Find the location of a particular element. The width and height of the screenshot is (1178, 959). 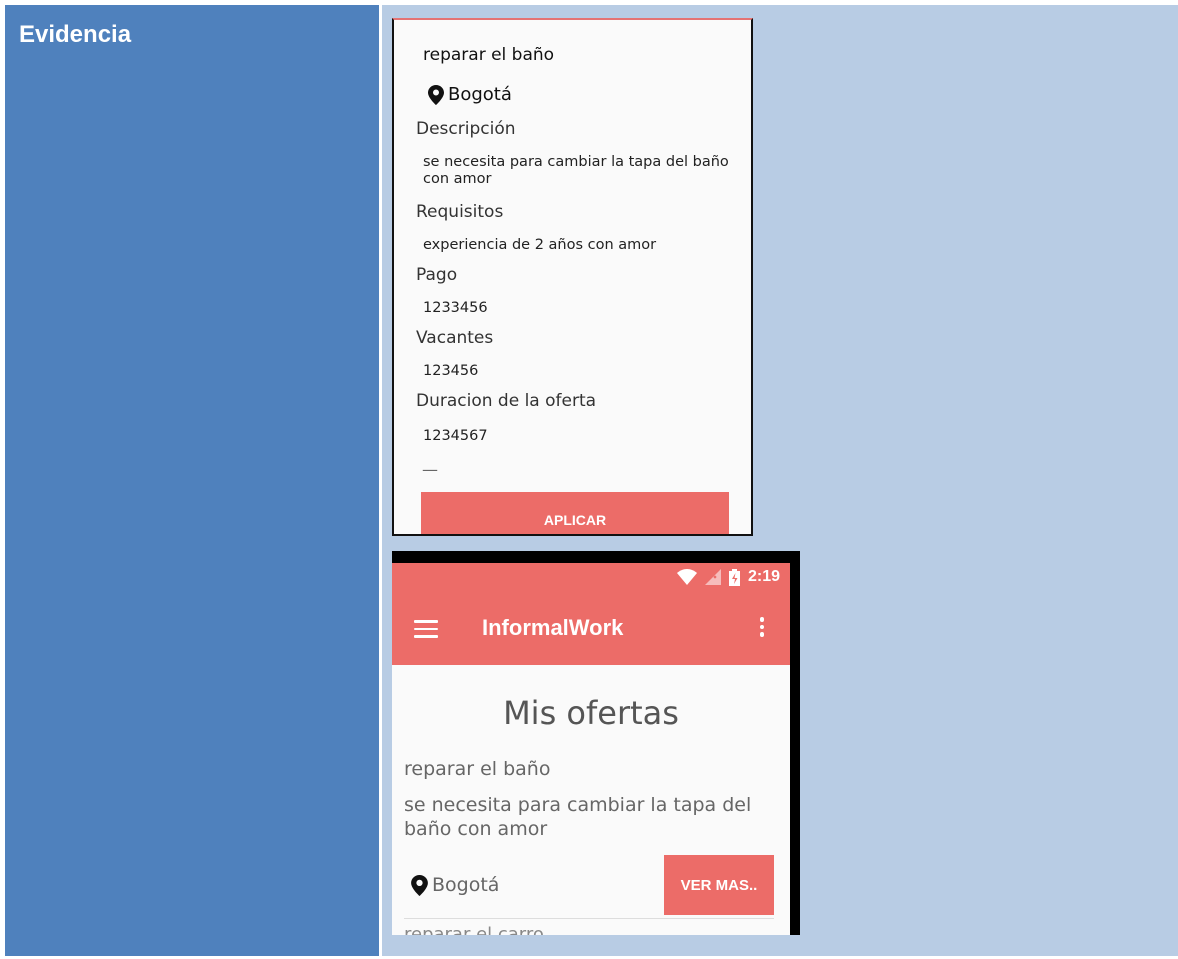

offer-title: reparar el baño is located at coordinates (489, 55).